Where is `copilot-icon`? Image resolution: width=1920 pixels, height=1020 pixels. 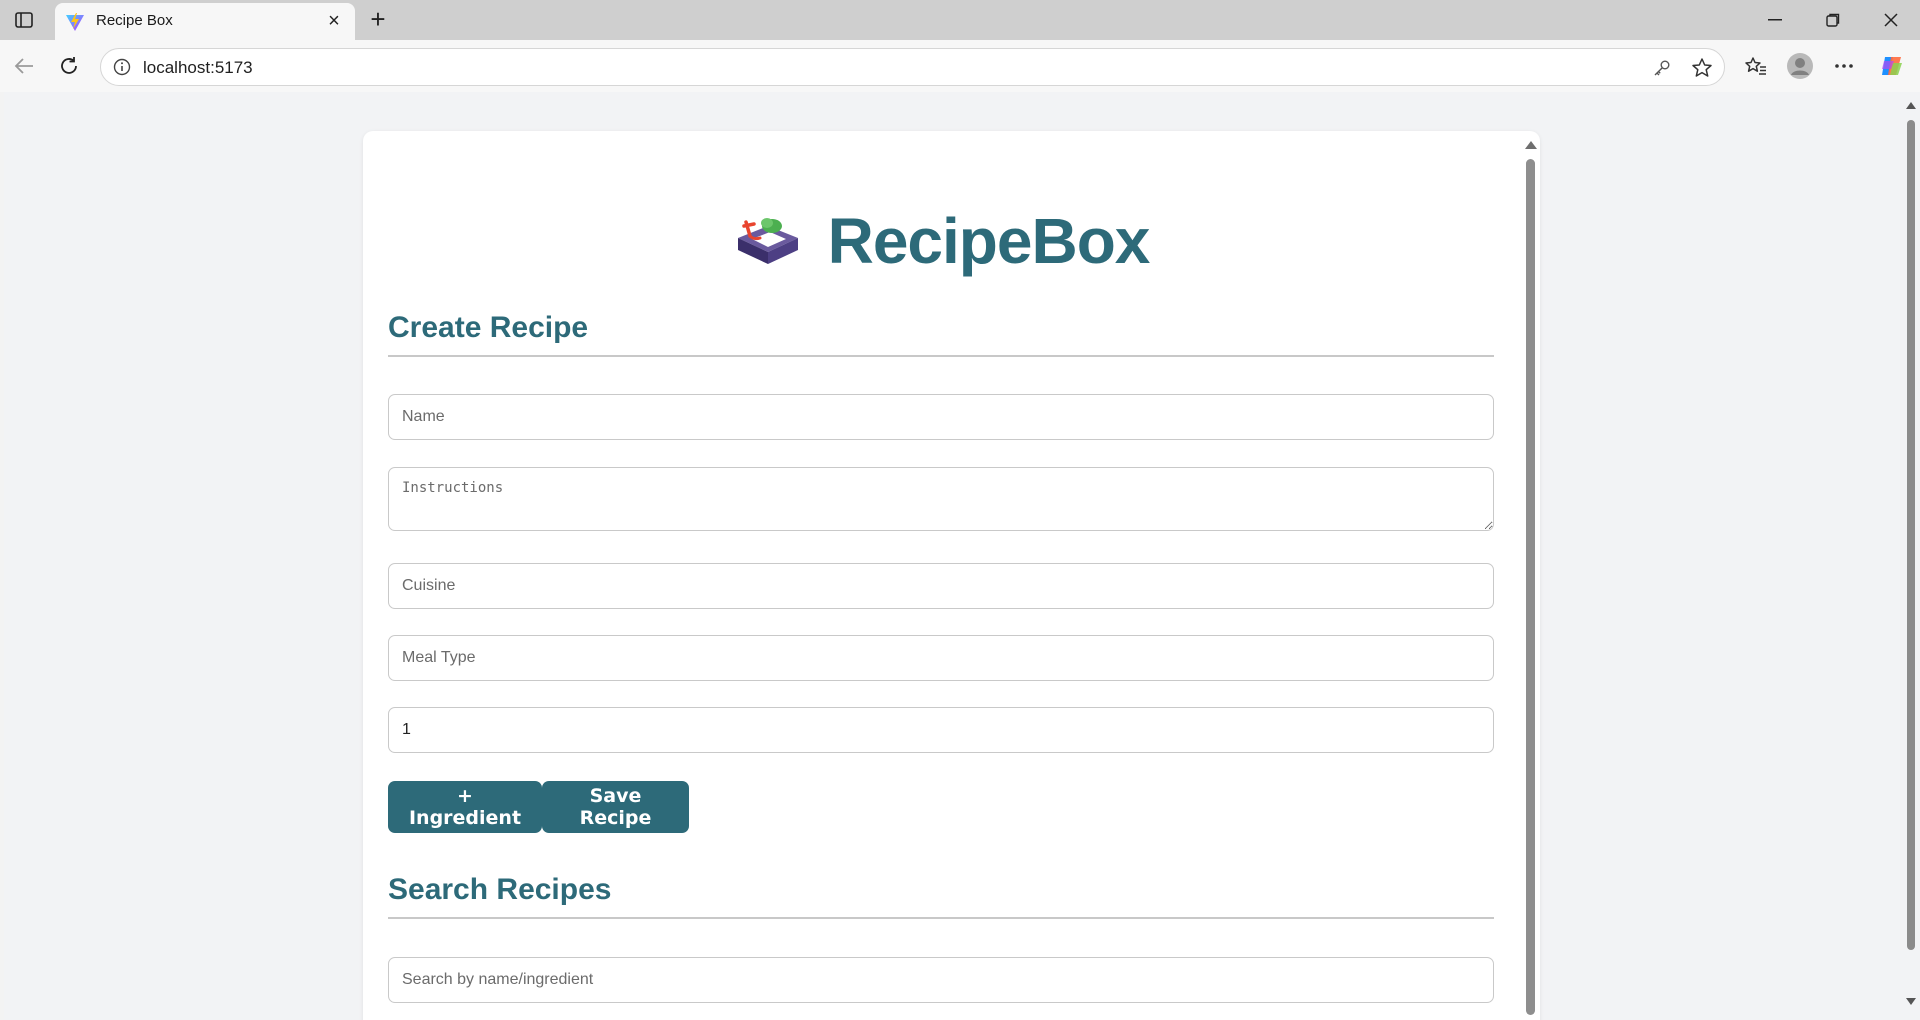 copilot-icon is located at coordinates (1892, 66).